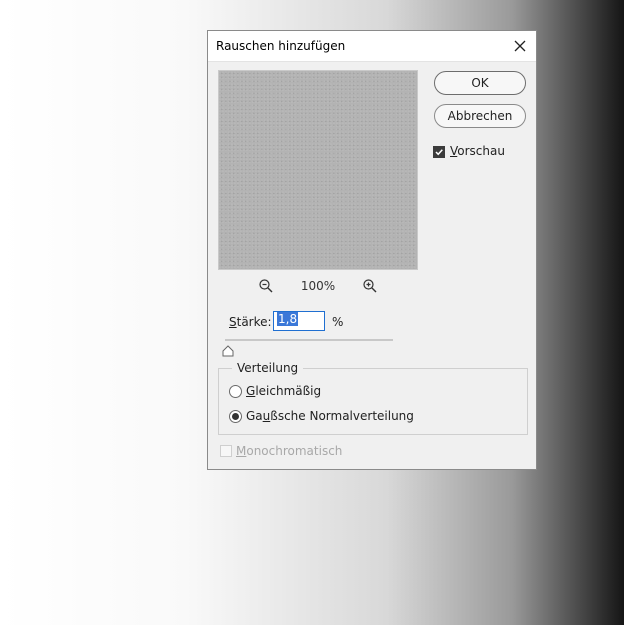  Describe the element at coordinates (338, 322) in the screenshot. I see `amount-unit: %` at that location.